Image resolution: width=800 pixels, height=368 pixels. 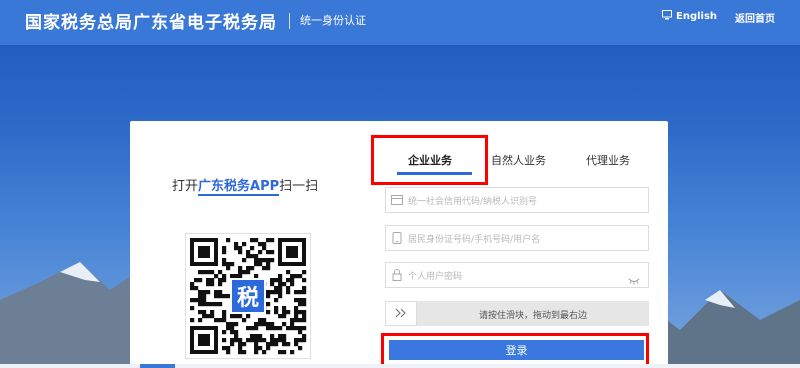 I want to click on language-label: English, so click(x=697, y=16).